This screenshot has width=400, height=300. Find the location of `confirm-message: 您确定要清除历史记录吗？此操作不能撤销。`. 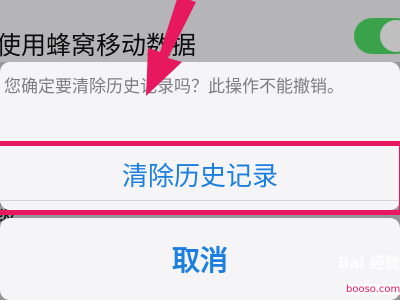

confirm-message: 您确定要清除历史记录吗？此操作不能撤销。 is located at coordinates (174, 87).